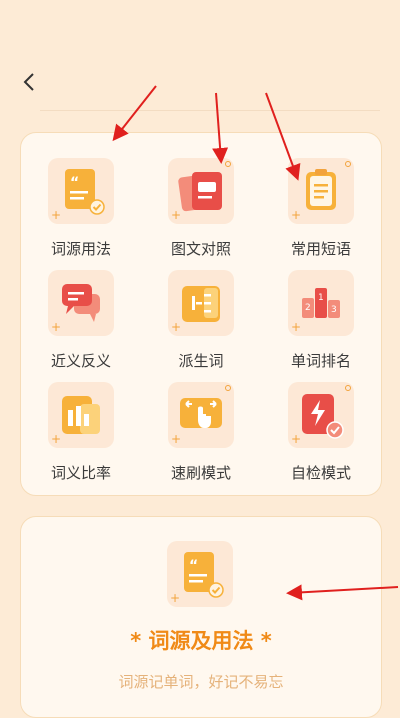  I want to click on grid-item-synonyms: + 近义反义, so click(81, 310).